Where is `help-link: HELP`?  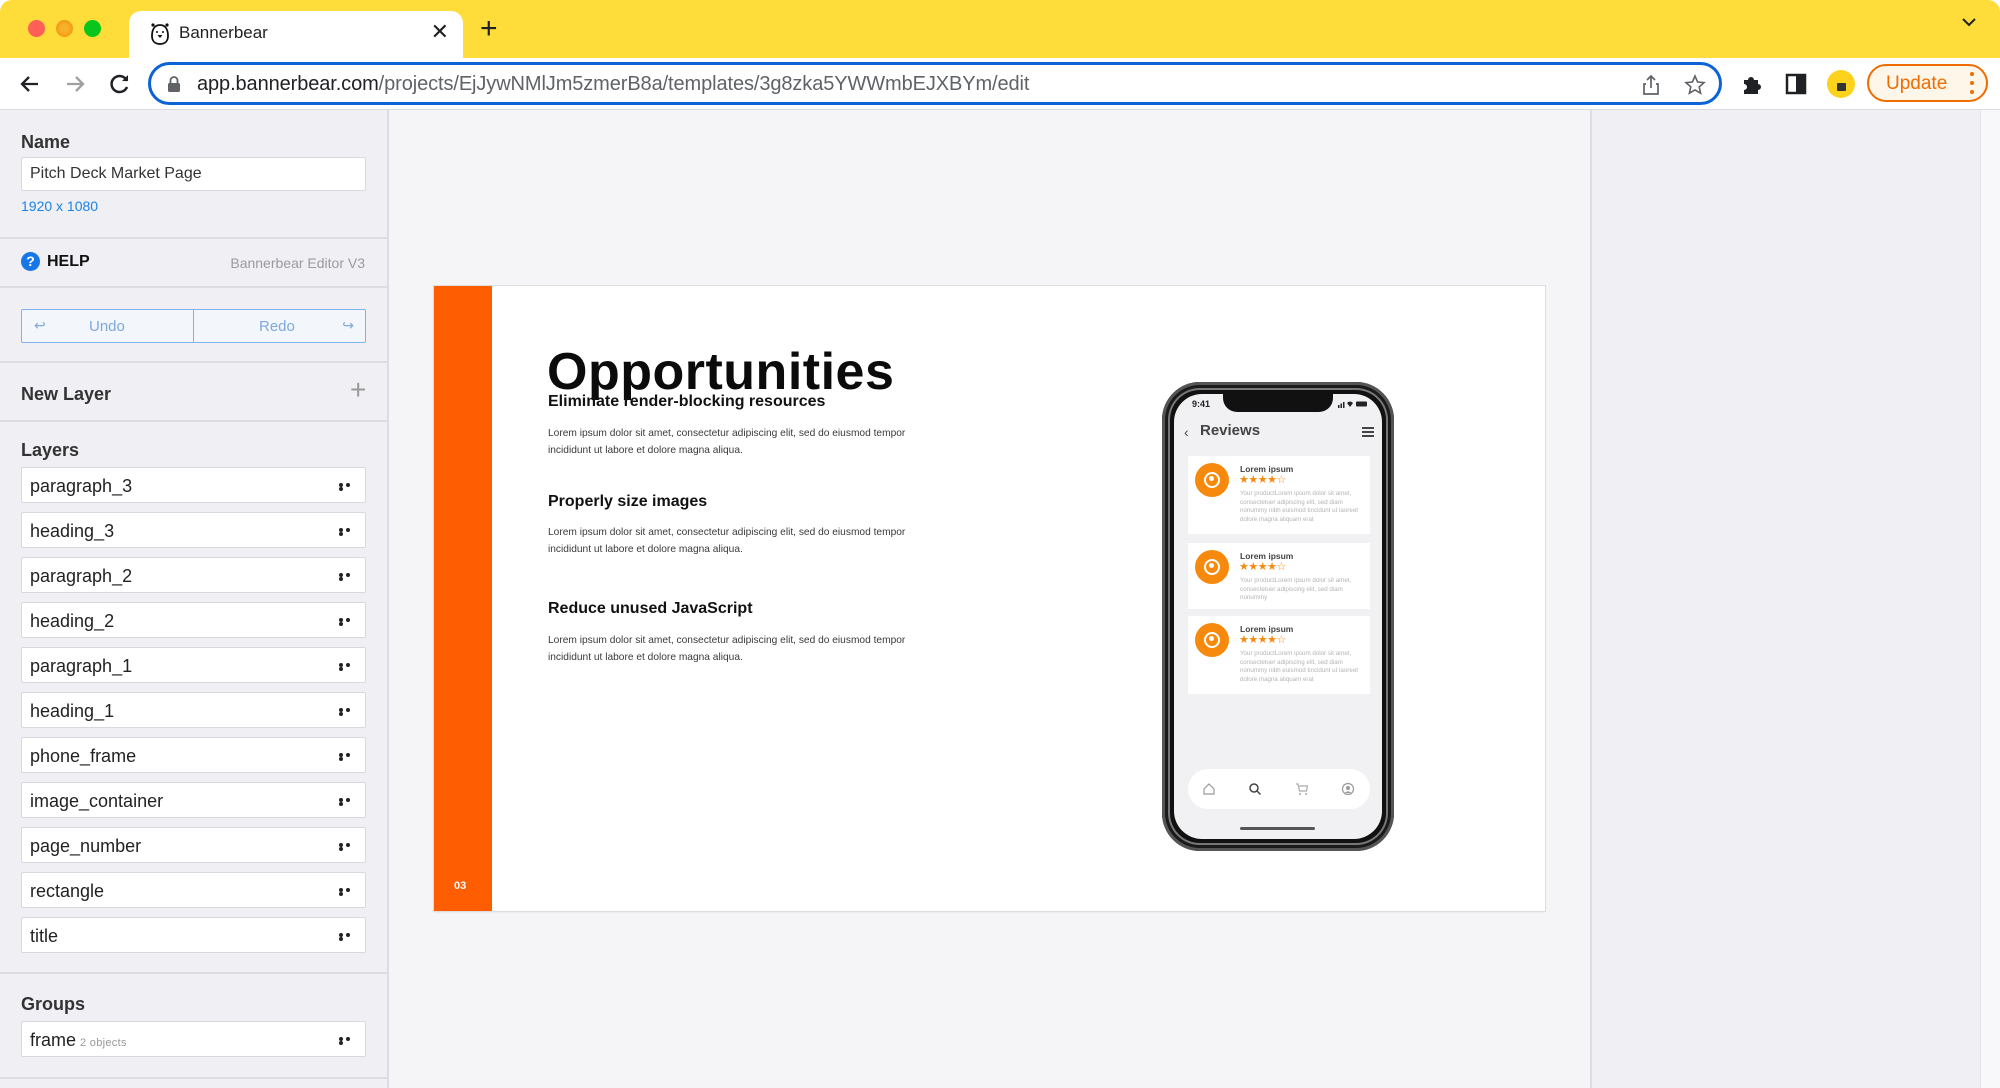 help-link: HELP is located at coordinates (68, 262).